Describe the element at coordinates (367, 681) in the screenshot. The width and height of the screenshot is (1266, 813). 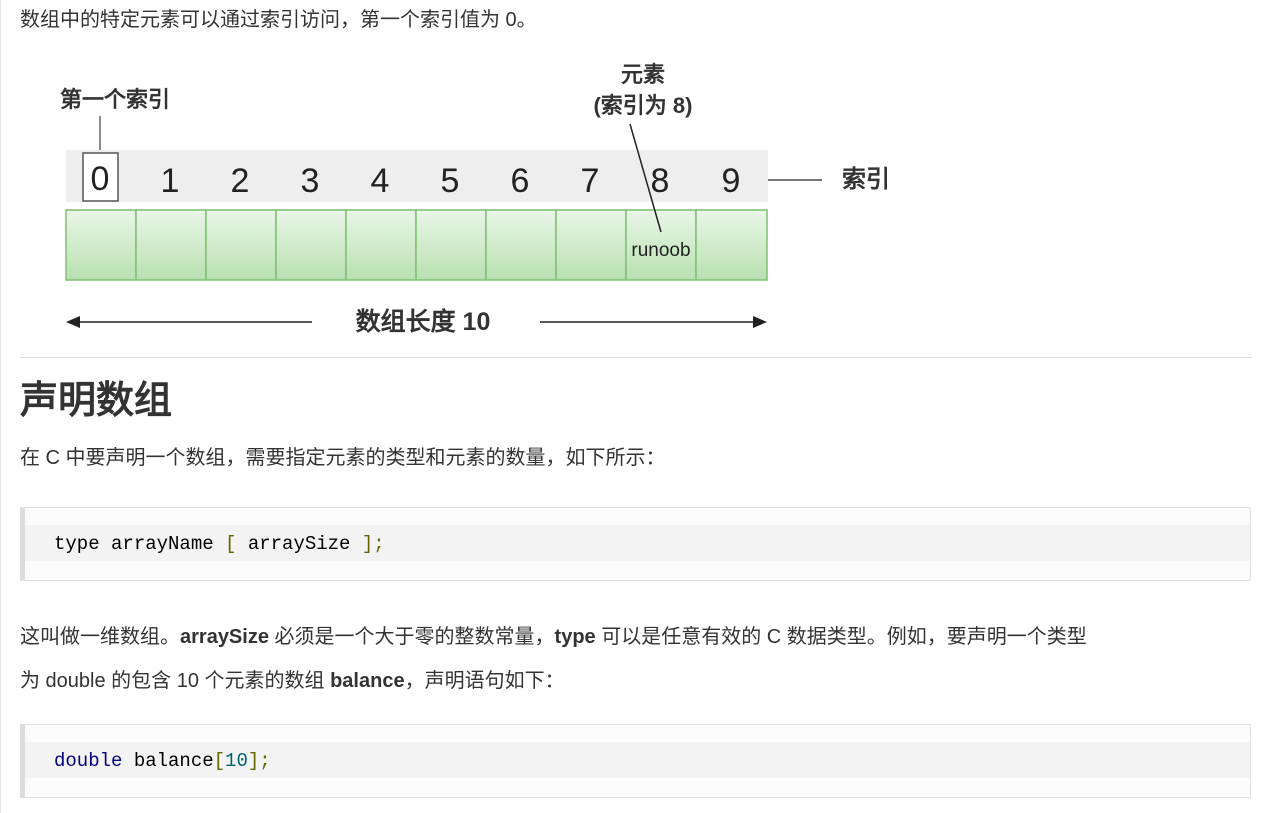
I see `bold-term: balance` at that location.